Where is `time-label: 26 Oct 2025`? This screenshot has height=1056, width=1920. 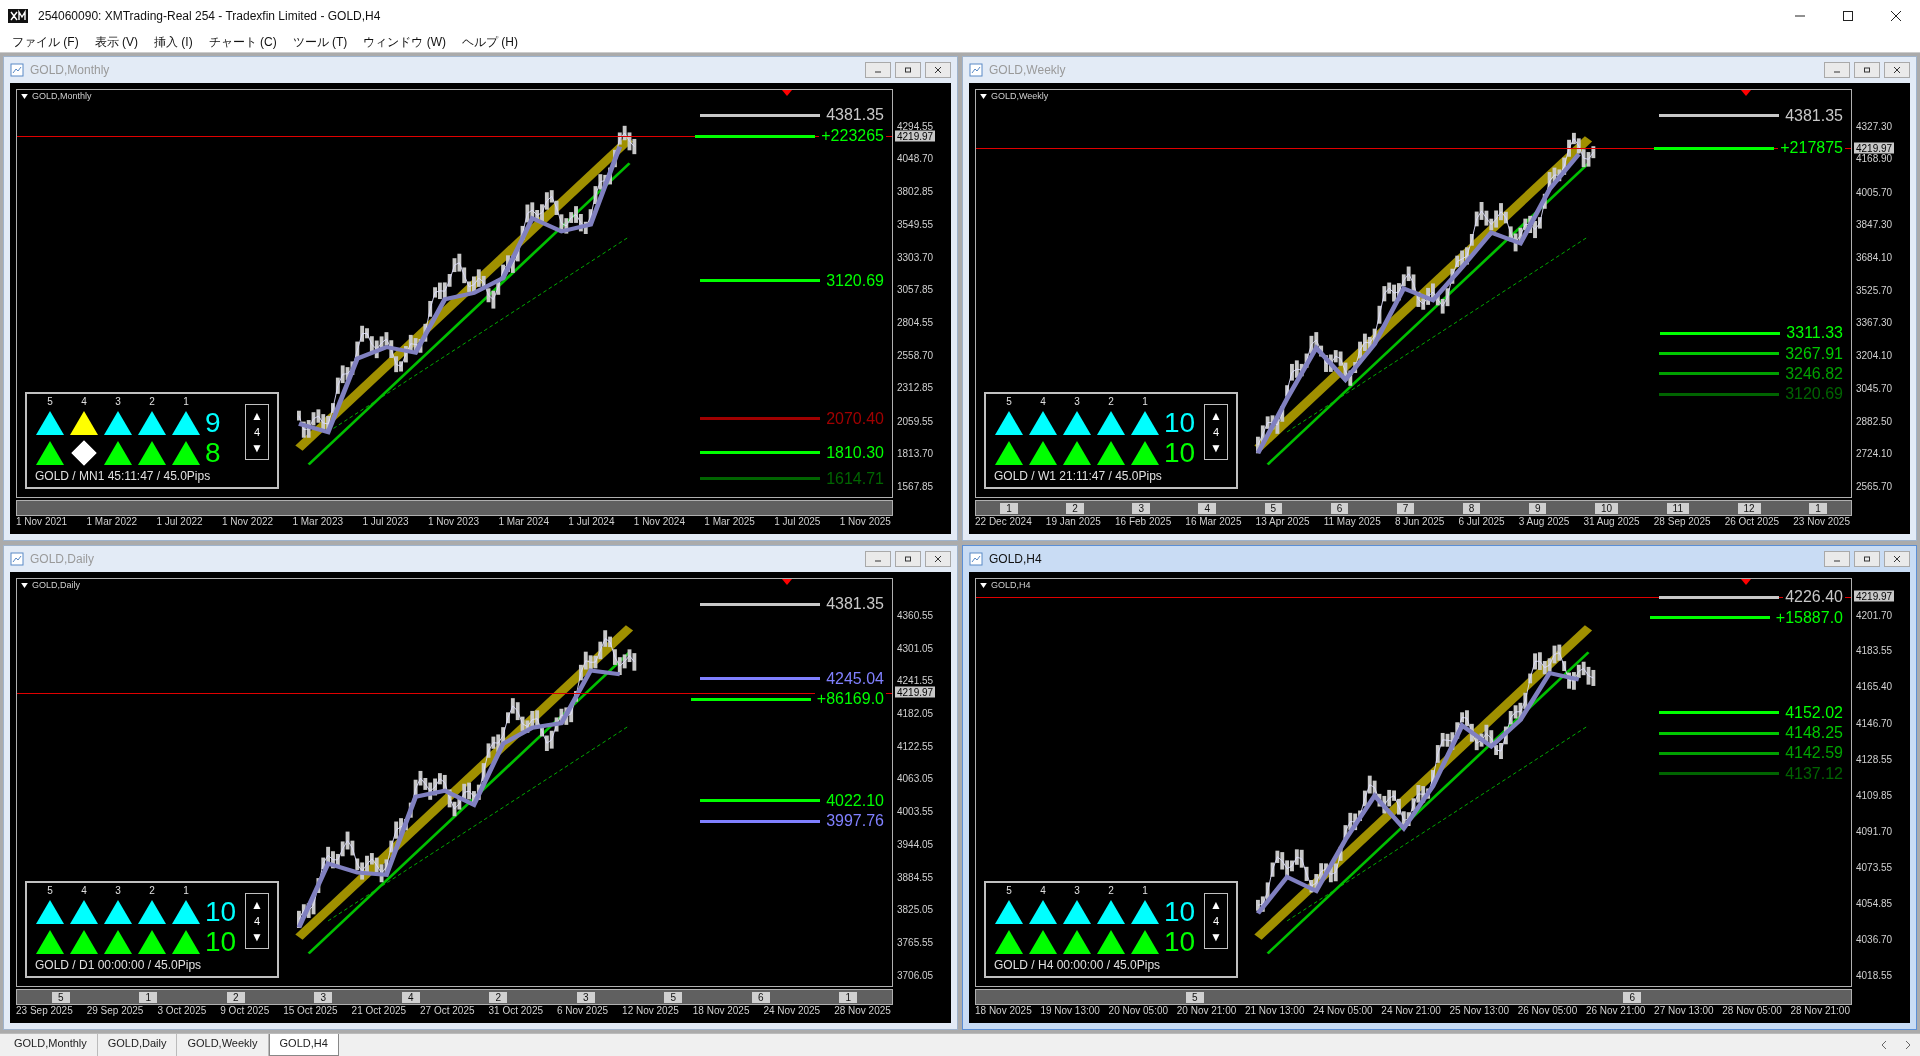 time-label: 26 Oct 2025 is located at coordinates (1752, 522).